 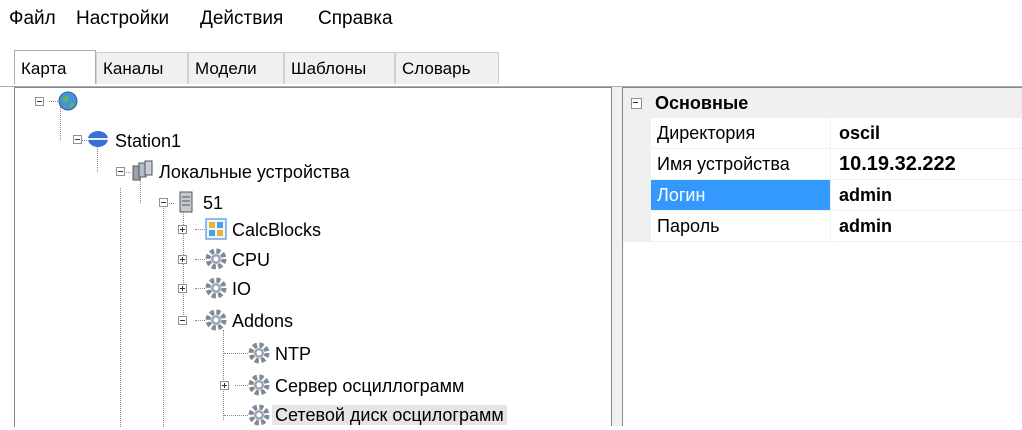 I want to click on panel-splitter, so click(x=617, y=256).